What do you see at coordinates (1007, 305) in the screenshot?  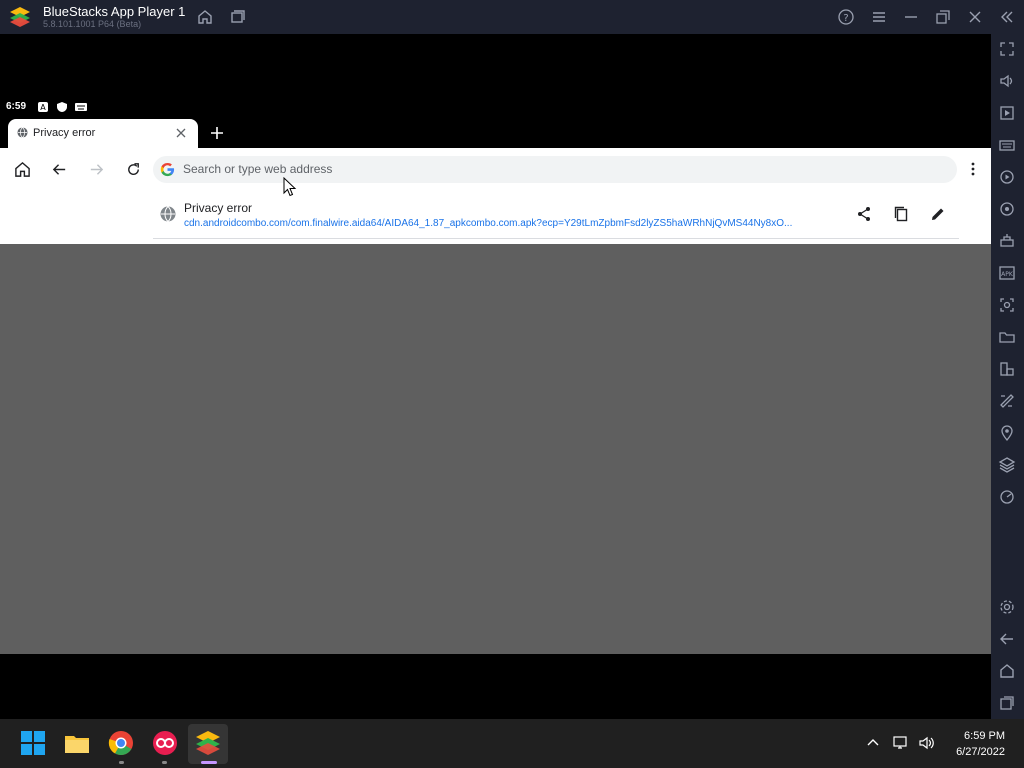 I see `screenshot-icon` at bounding box center [1007, 305].